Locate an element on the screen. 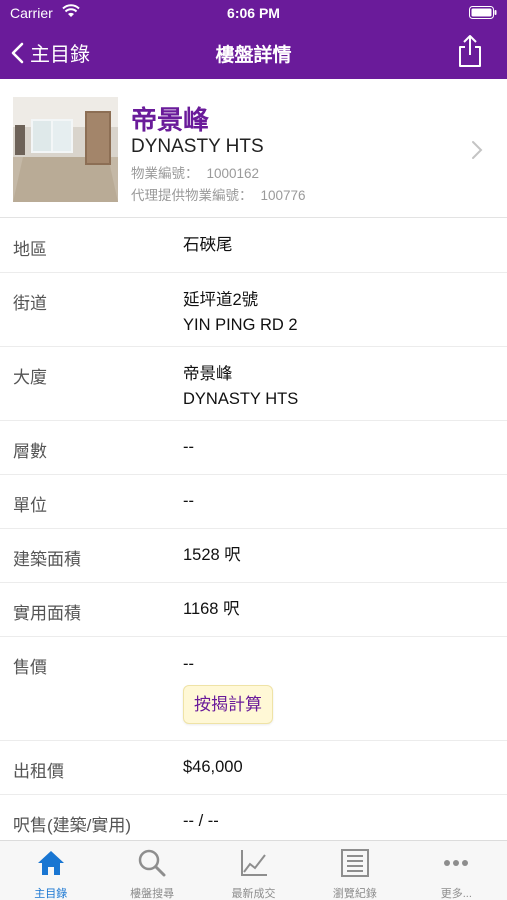 This screenshot has width=507, height=900. detail-label: 大廈 is located at coordinates (30, 377).